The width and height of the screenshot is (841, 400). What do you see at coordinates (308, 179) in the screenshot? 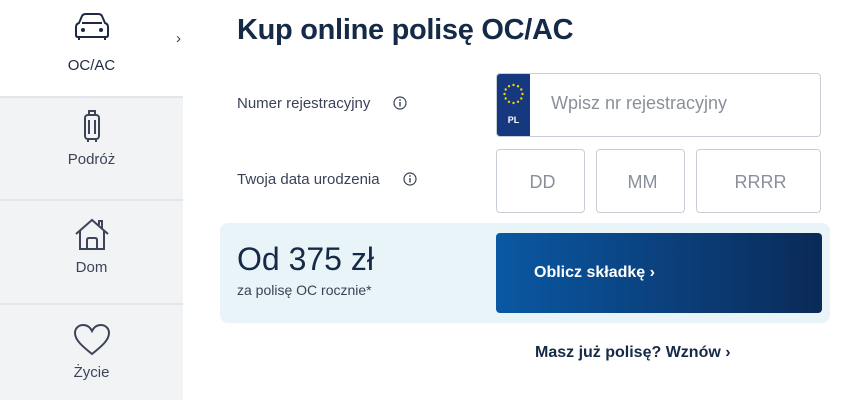
I see `birthdate-label: Twoja data urodzenia` at bounding box center [308, 179].